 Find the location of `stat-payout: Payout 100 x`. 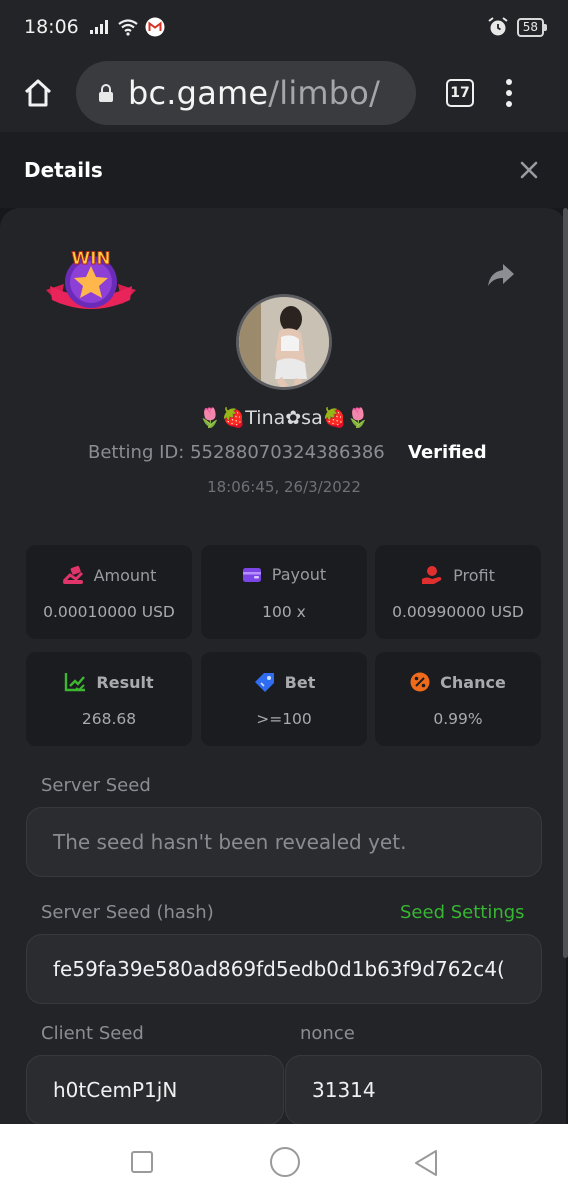

stat-payout: Payout 100 x is located at coordinates (284, 592).